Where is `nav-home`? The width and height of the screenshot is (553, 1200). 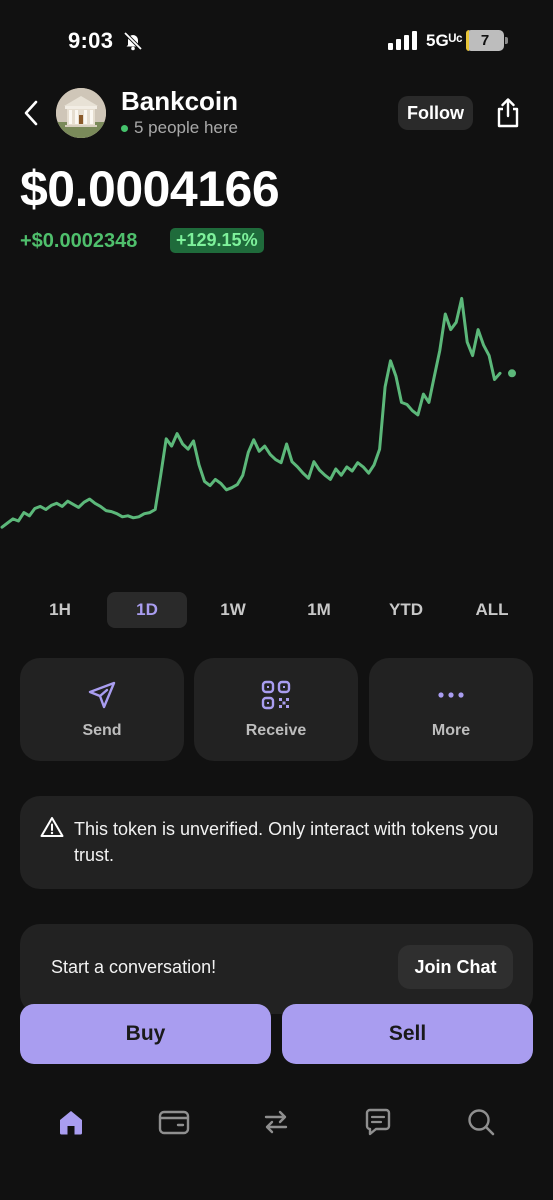
nav-home is located at coordinates (71, 1122).